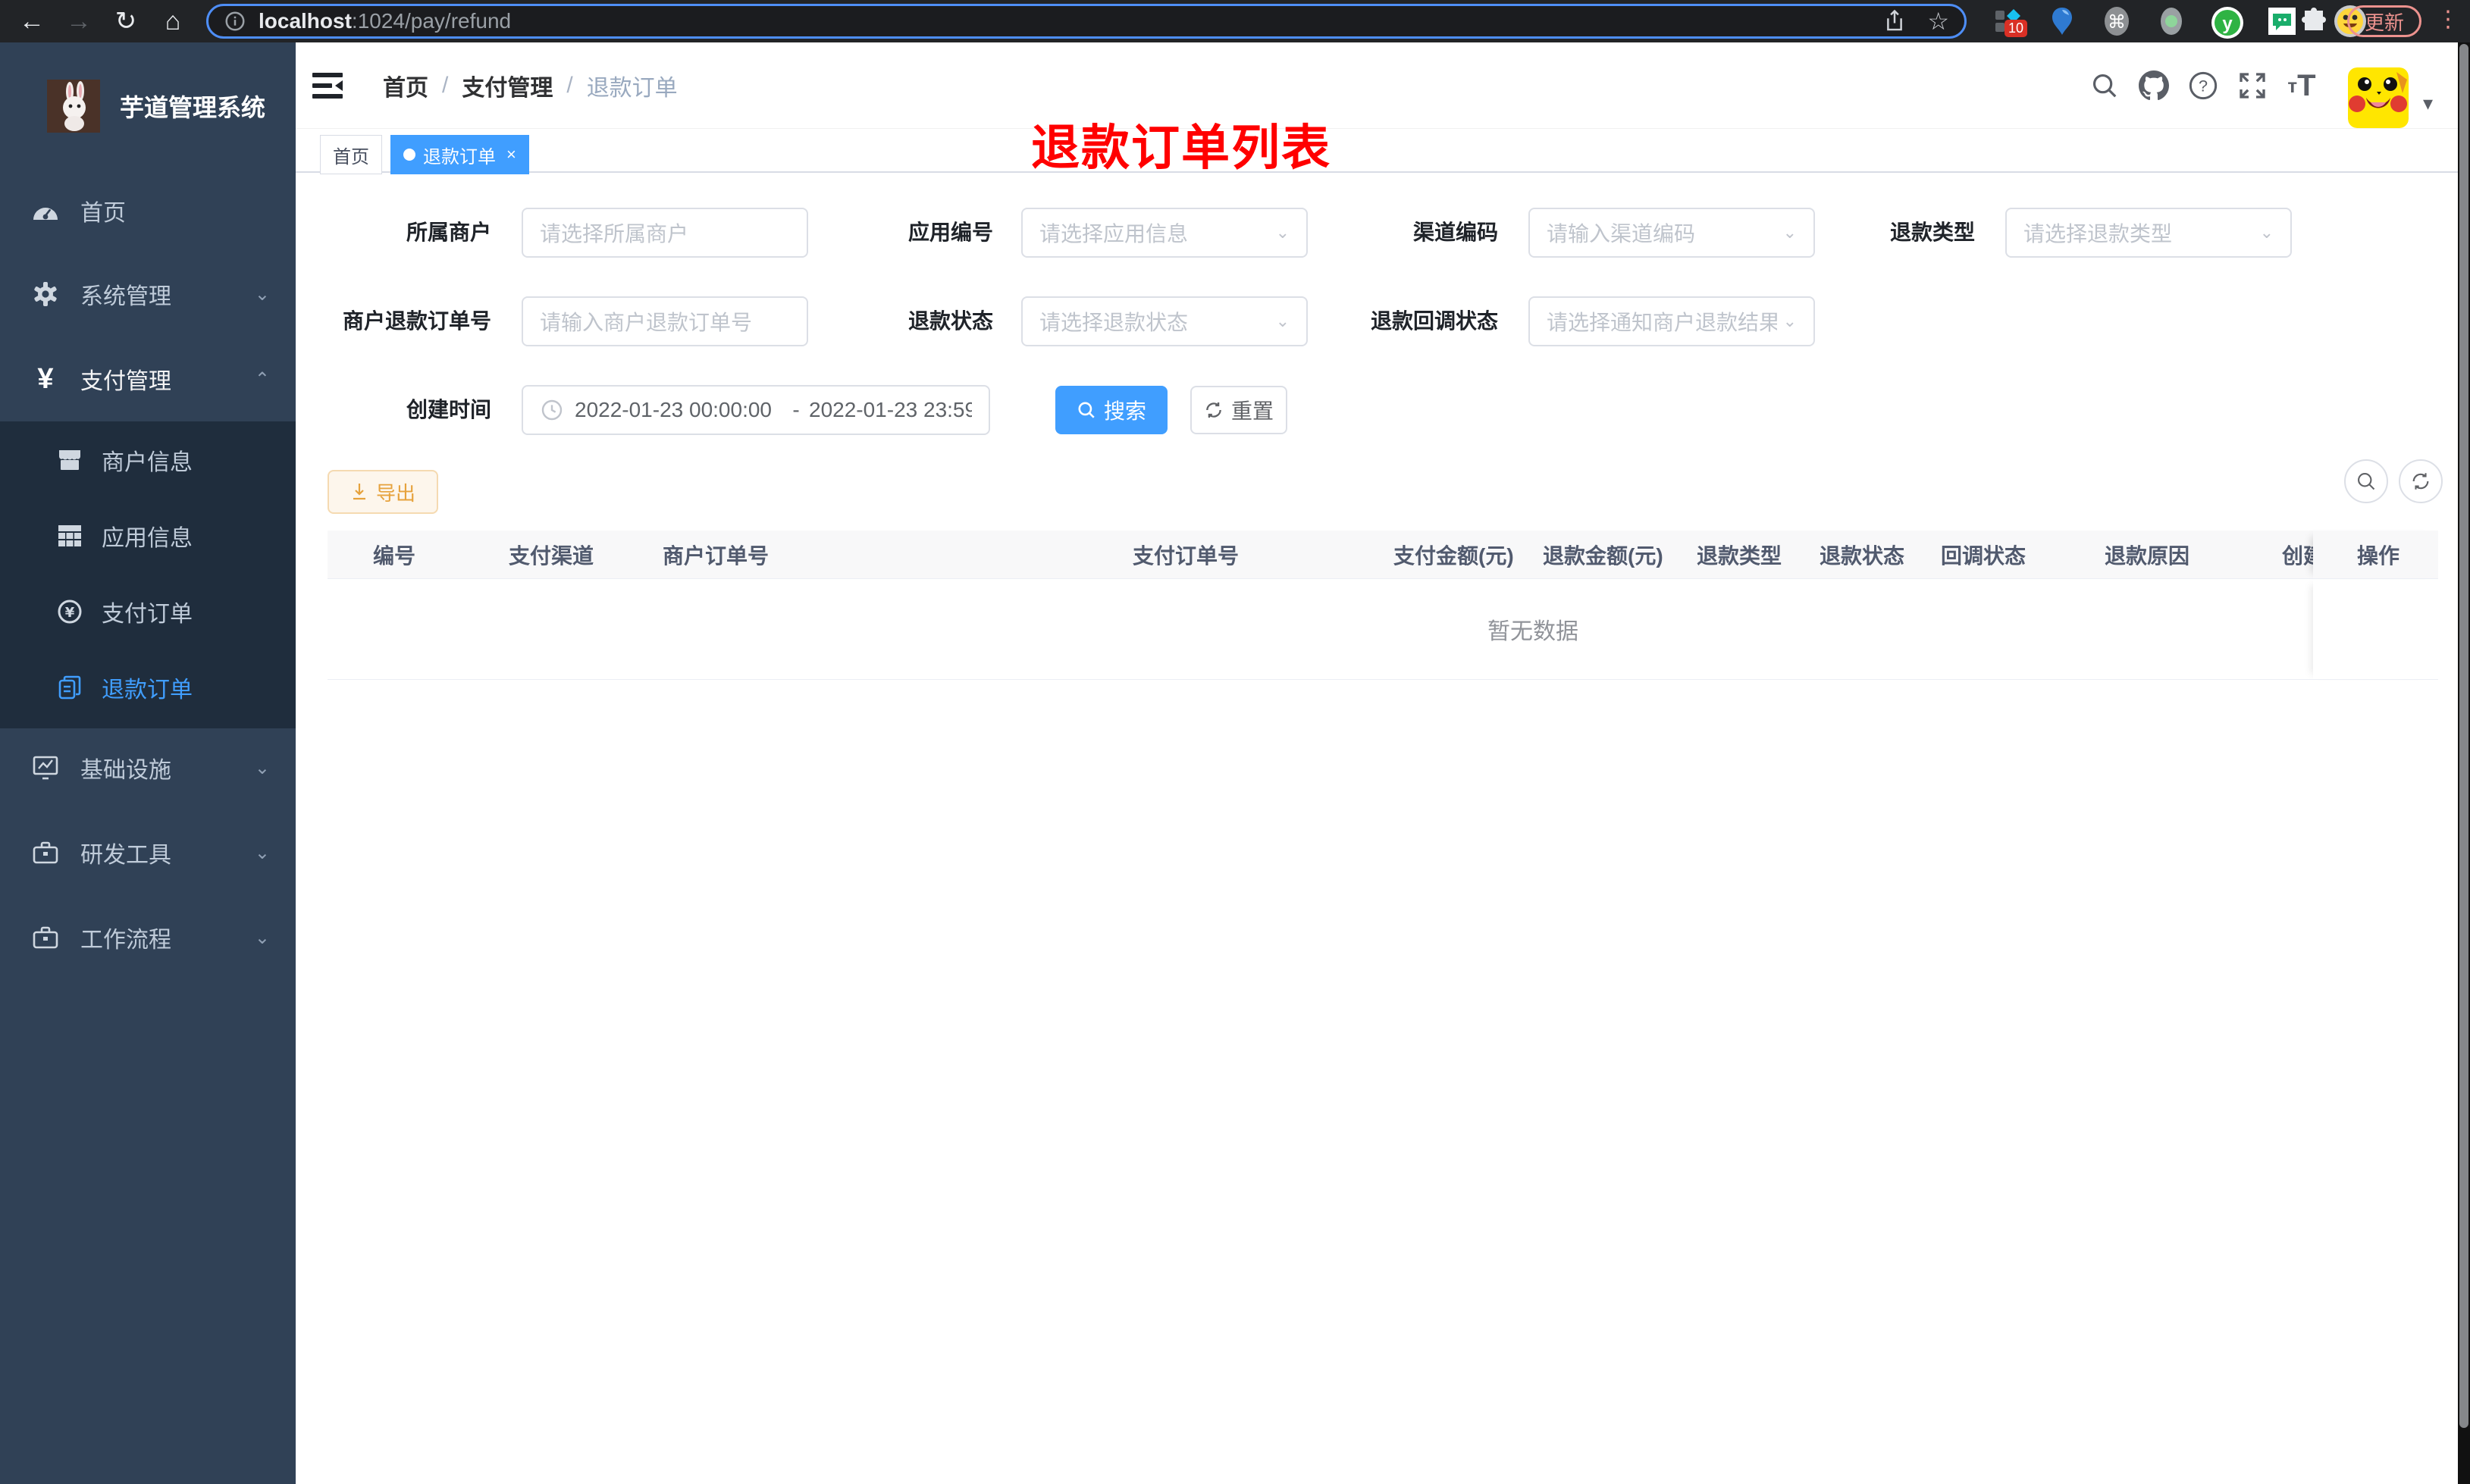 This screenshot has height=1484, width=2470. What do you see at coordinates (148, 853) in the screenshot?
I see `sidebar-item-devtools: 研发工具 ⌄` at bounding box center [148, 853].